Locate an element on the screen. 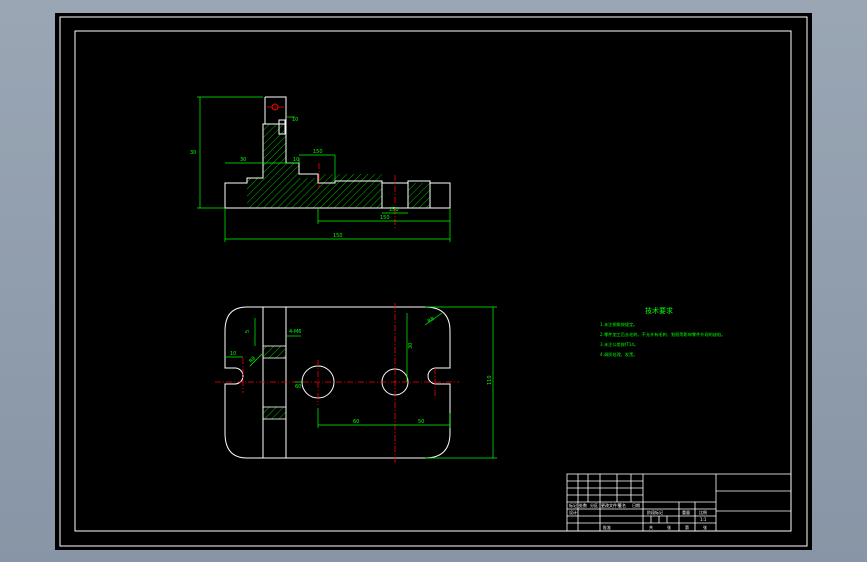 Image resolution: width=867 pixels, height=562 pixels. dim-top-center-height: 30 is located at coordinates (411, 346).